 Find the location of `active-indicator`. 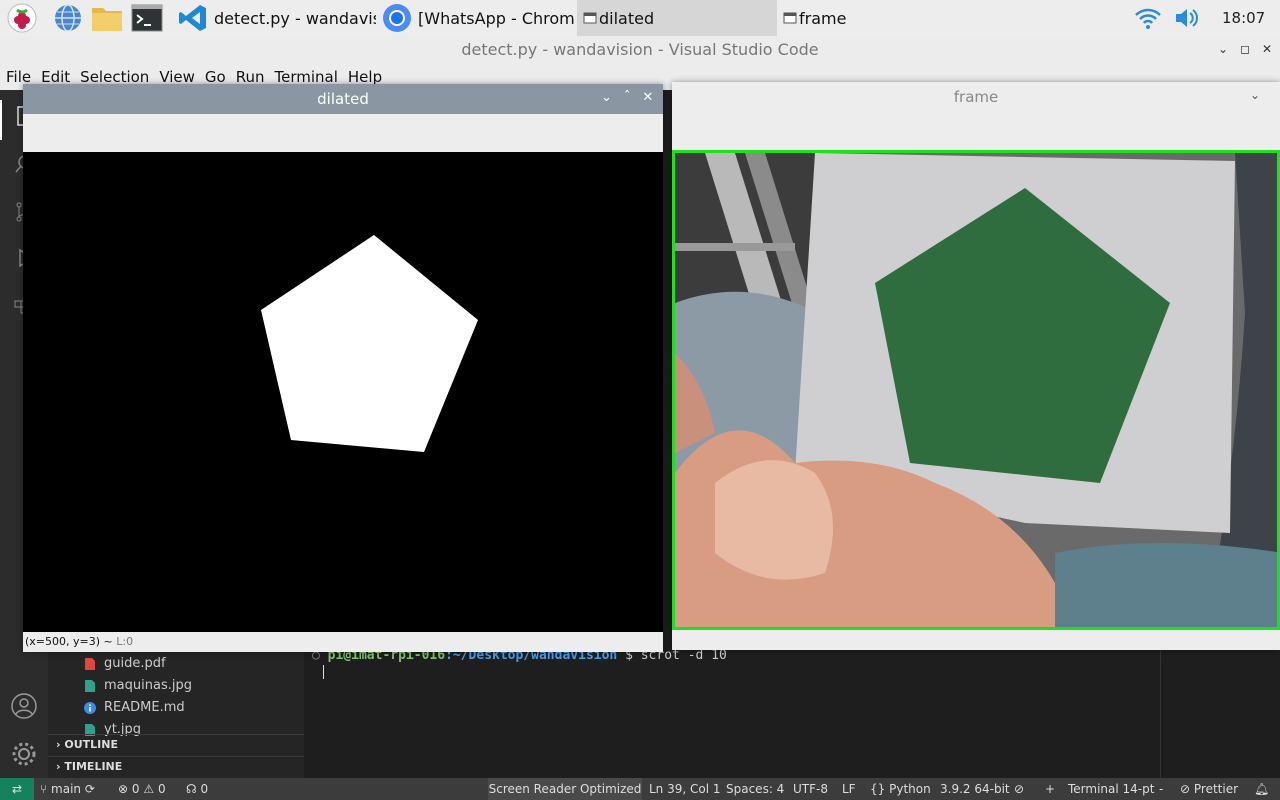

active-indicator is located at coordinates (1, 120).